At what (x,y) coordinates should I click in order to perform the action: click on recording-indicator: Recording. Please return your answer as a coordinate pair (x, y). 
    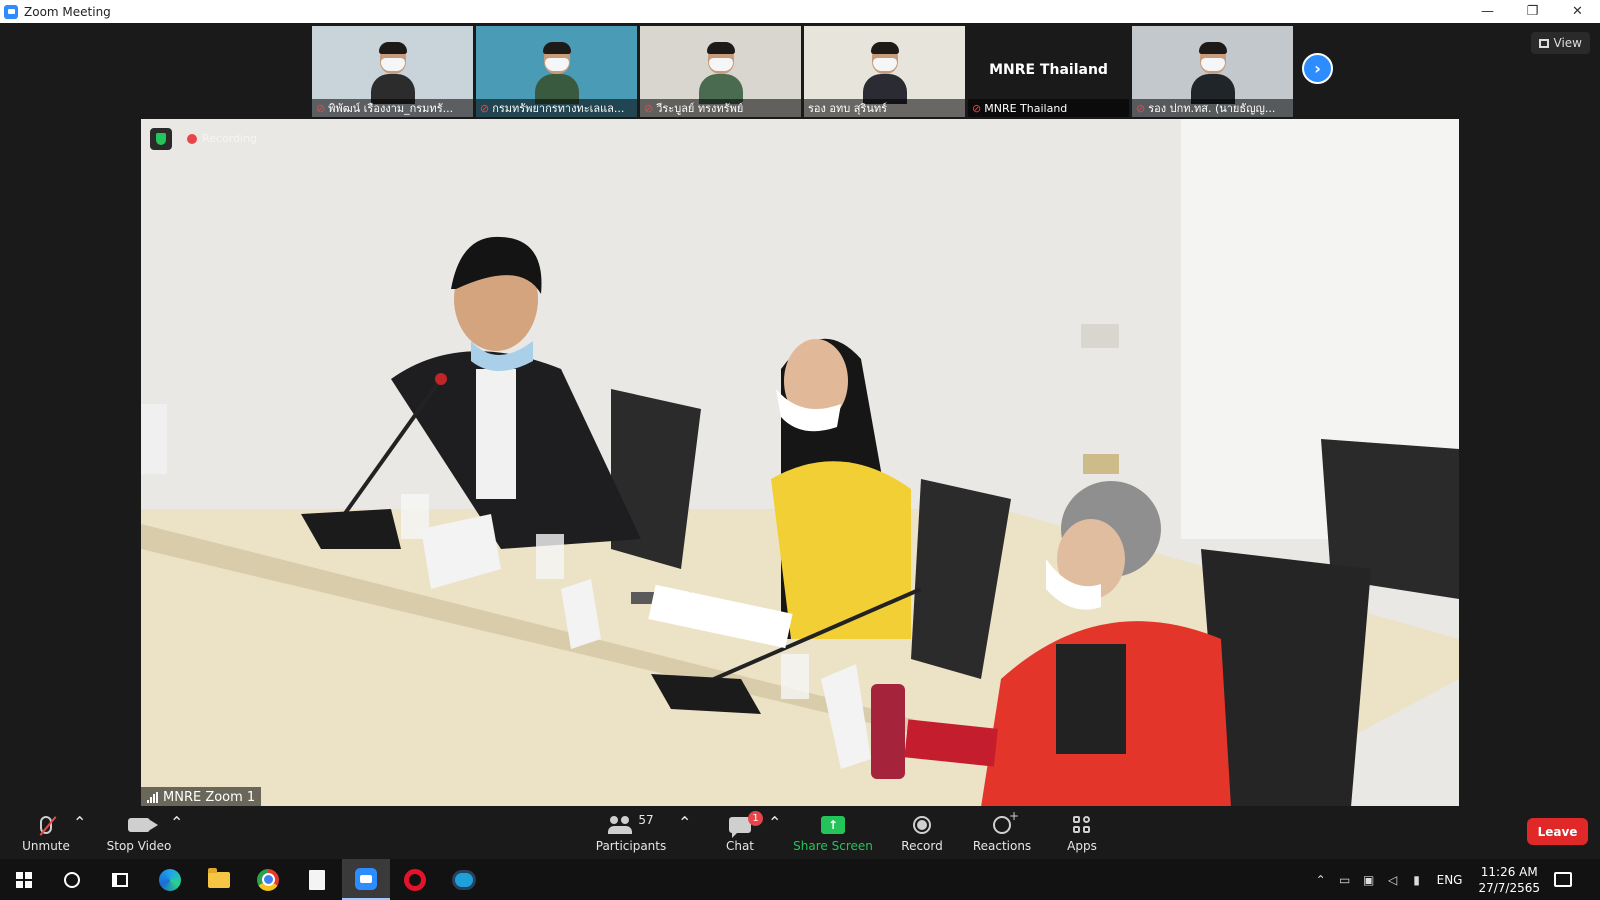
    Looking at the image, I should click on (222, 138).